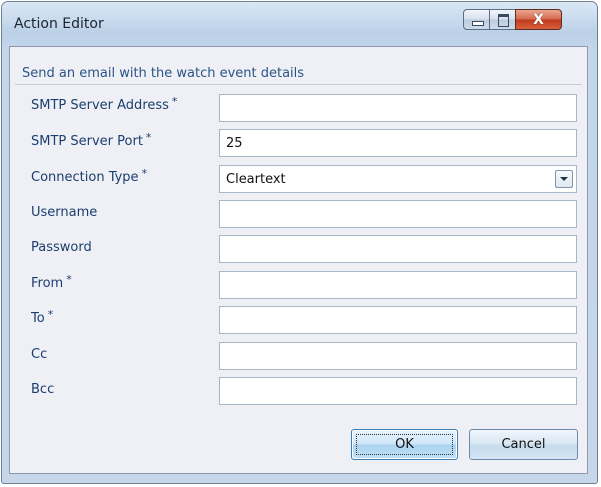 The width and height of the screenshot is (601, 487). What do you see at coordinates (398, 108) in the screenshot?
I see `smtp-server-address-input` at bounding box center [398, 108].